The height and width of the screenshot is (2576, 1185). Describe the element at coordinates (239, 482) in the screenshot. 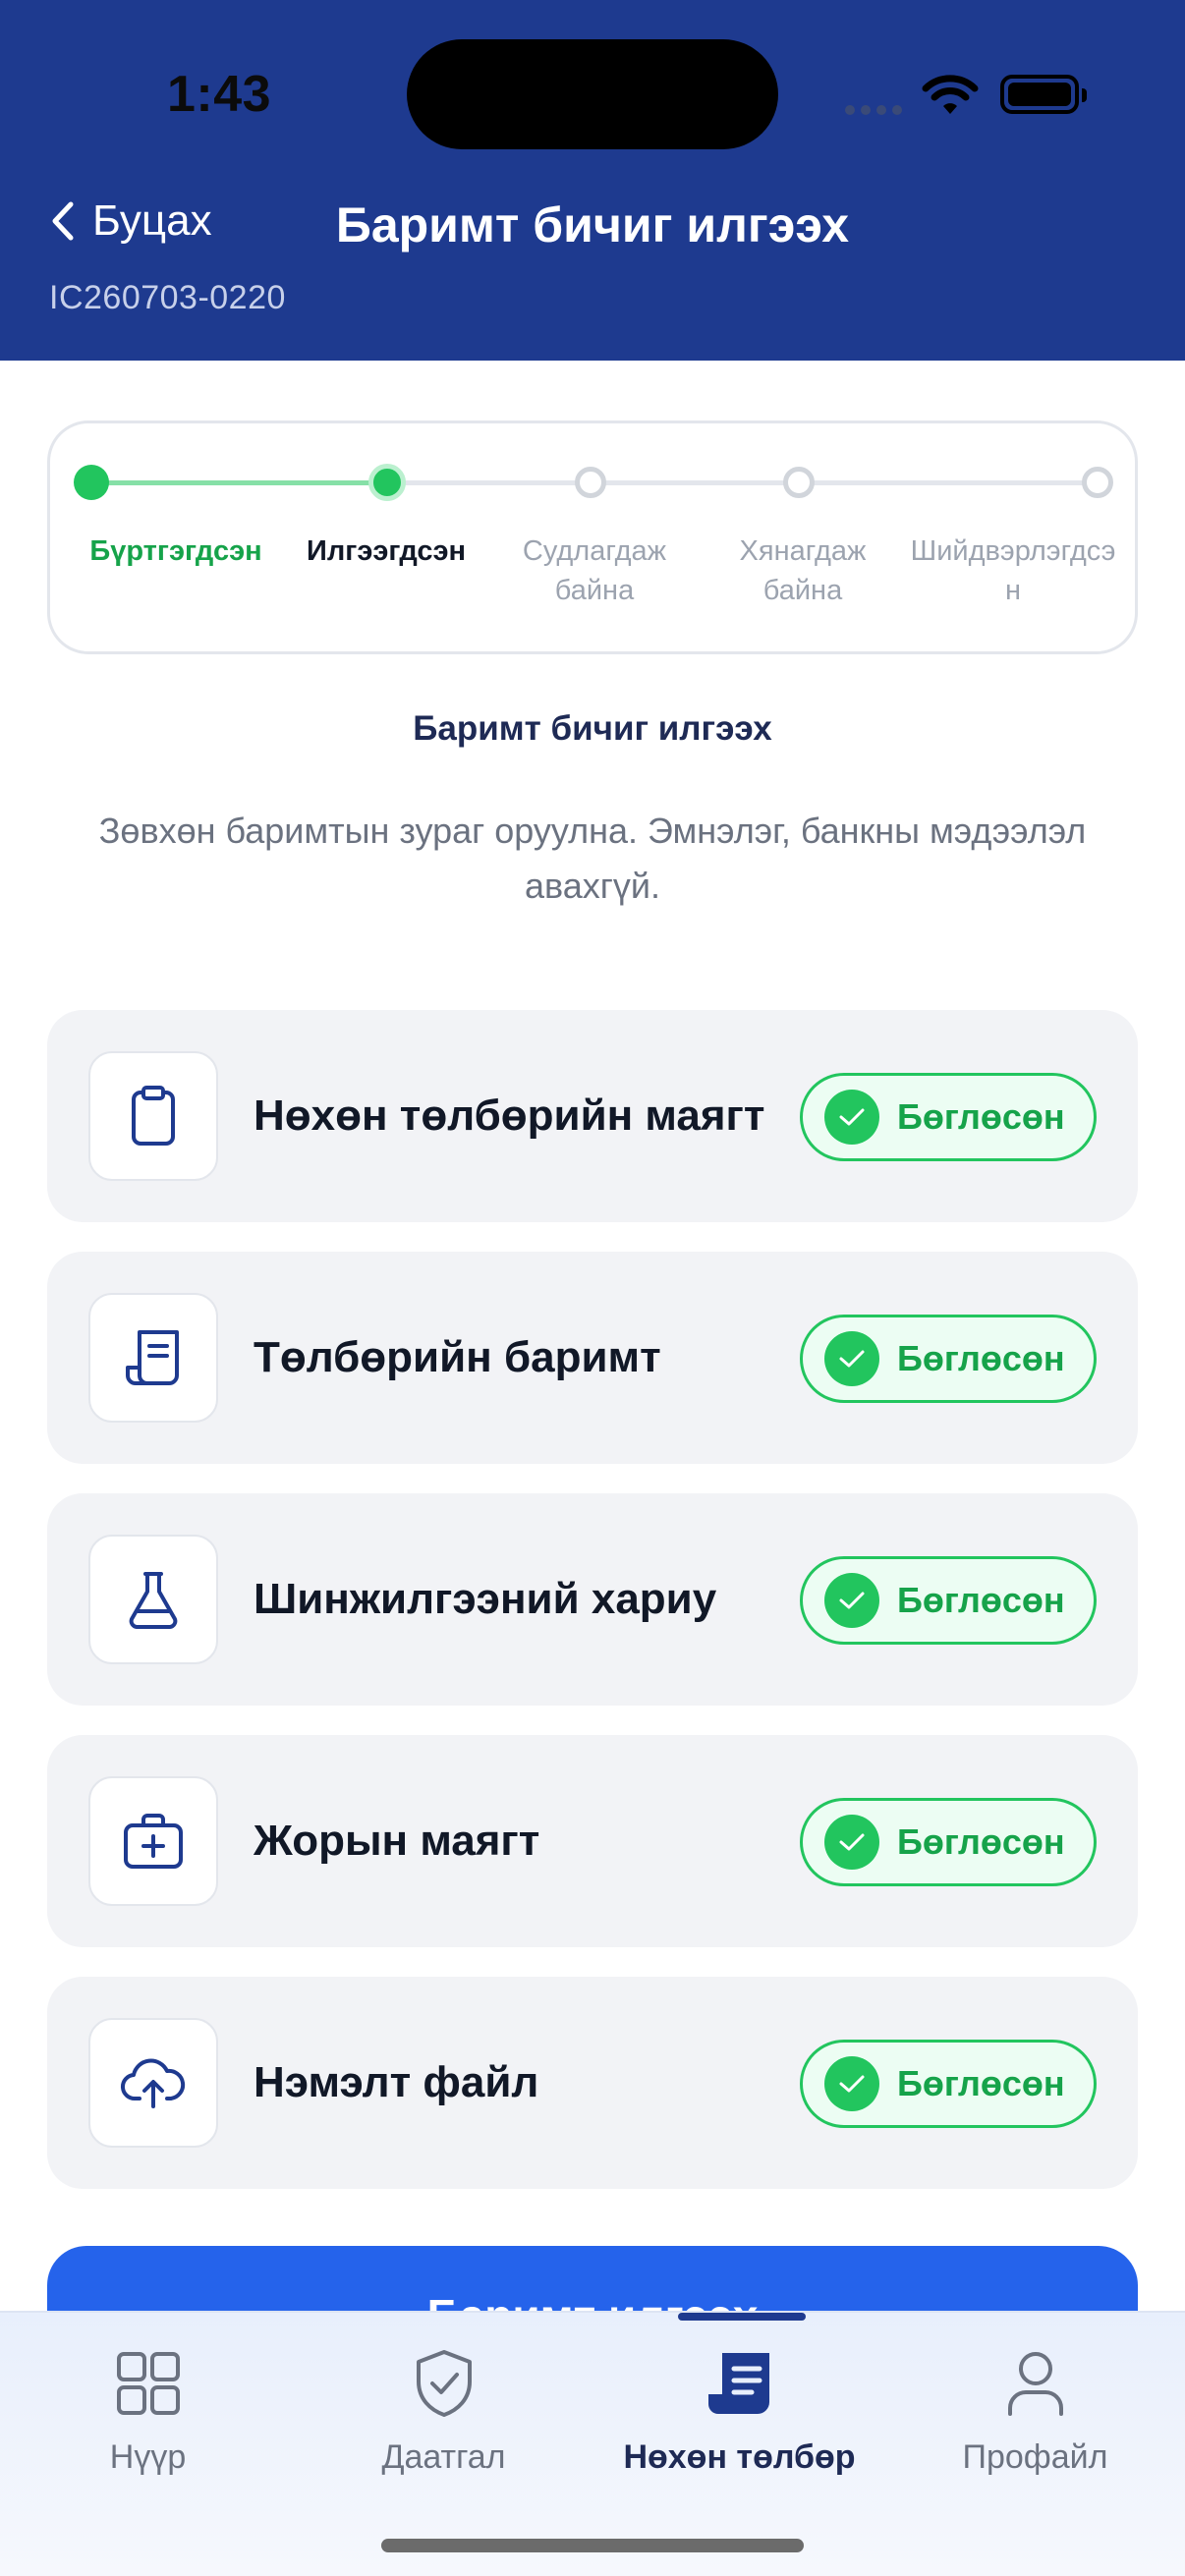

I see `stepper-track-done` at that location.